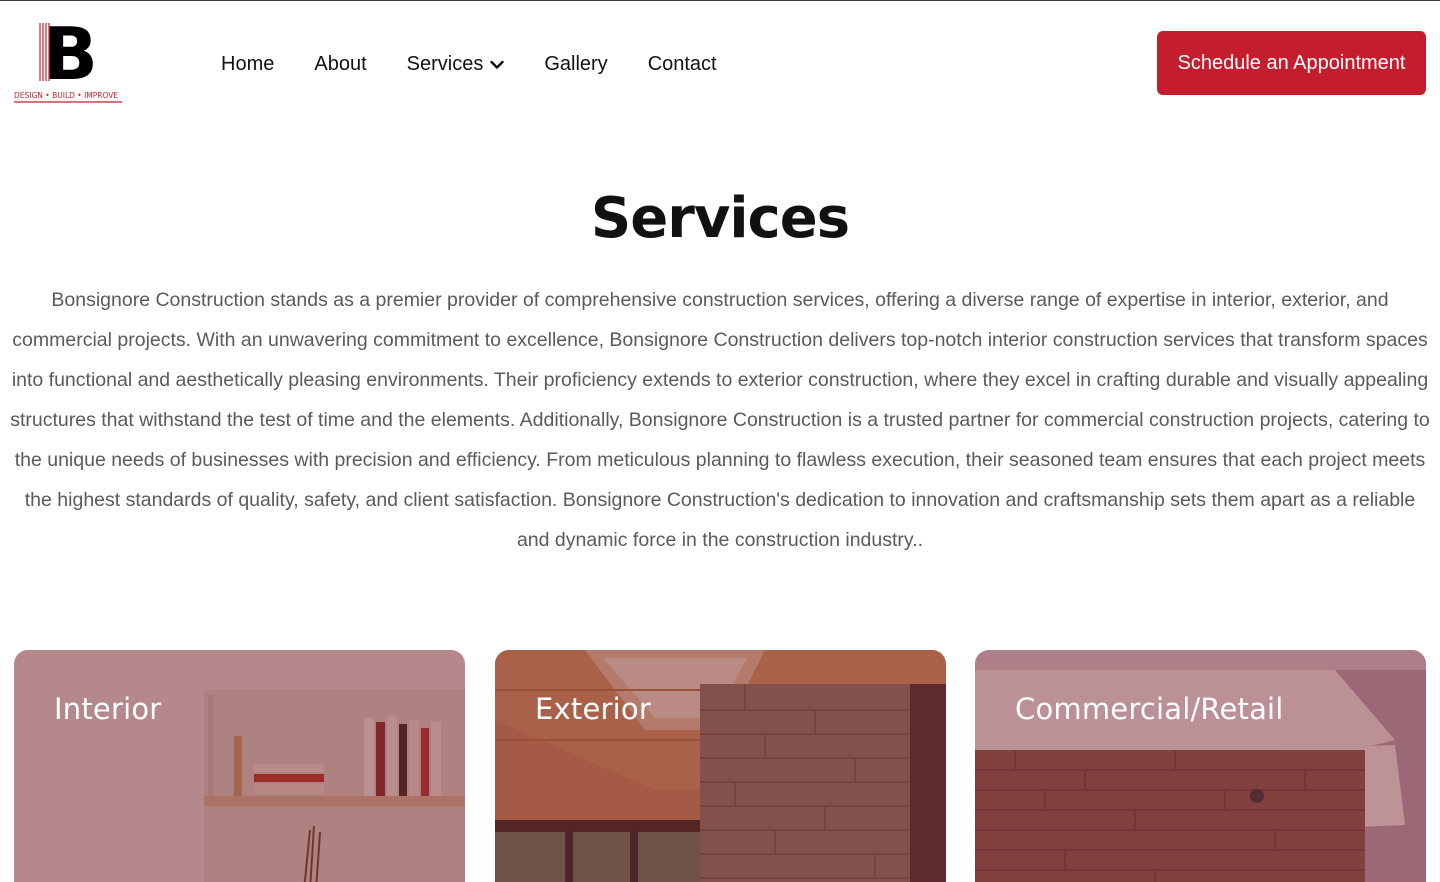  I want to click on nav-about-label: About, so click(340, 63).